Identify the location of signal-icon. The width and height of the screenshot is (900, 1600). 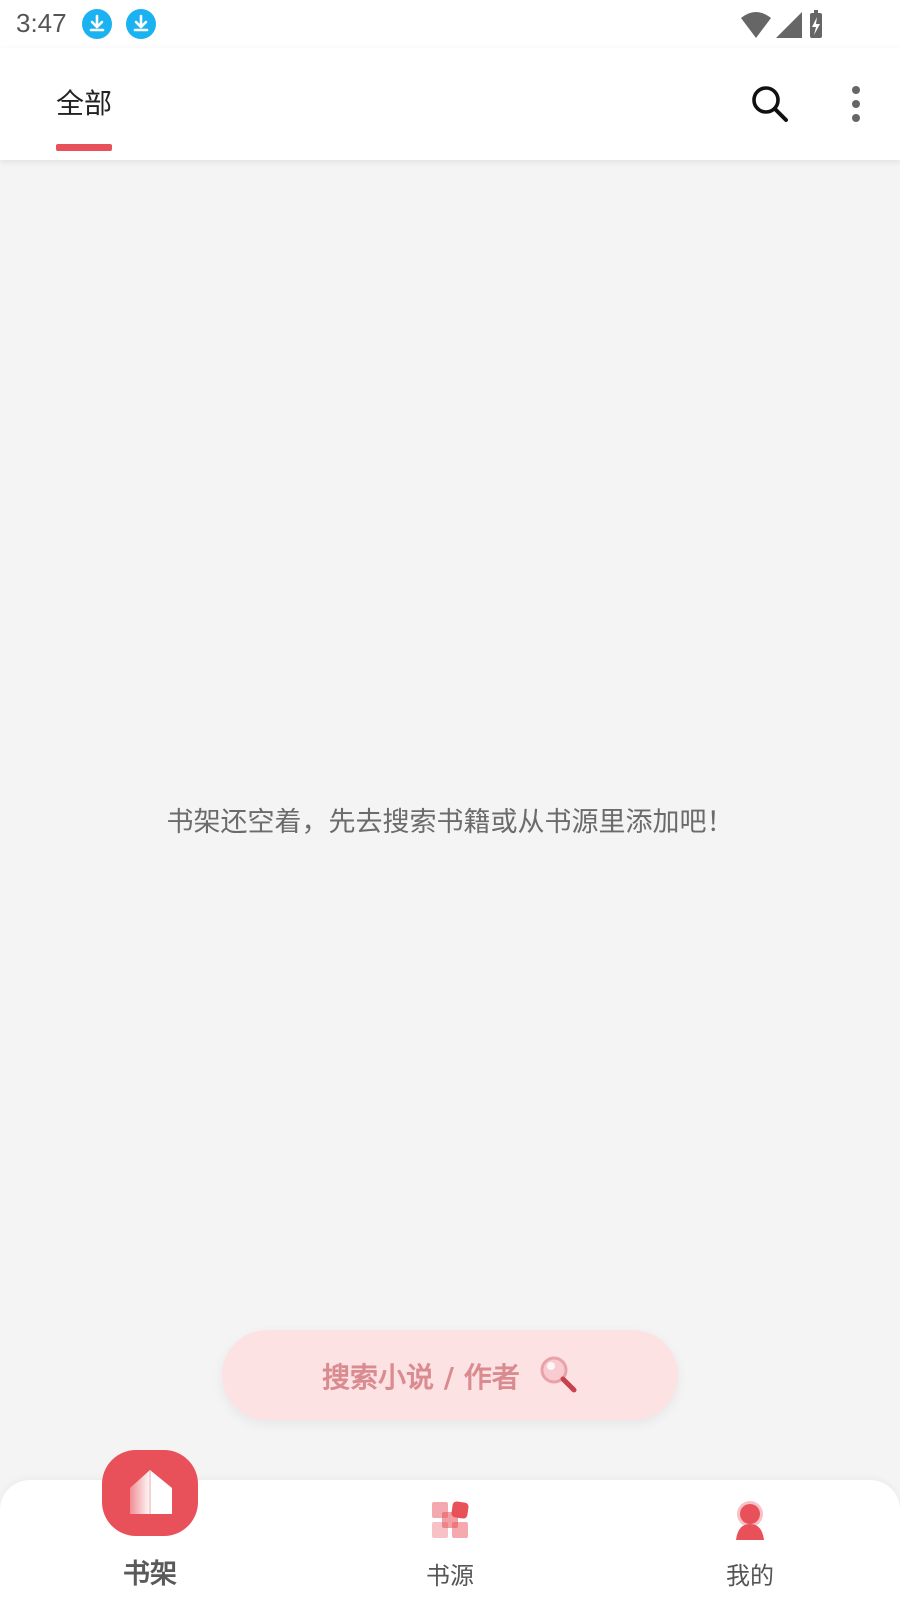
(789, 25).